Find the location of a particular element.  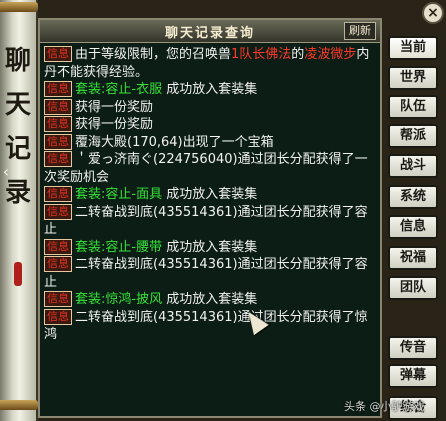

channel-danmaku-button: 弹幕 is located at coordinates (413, 376).